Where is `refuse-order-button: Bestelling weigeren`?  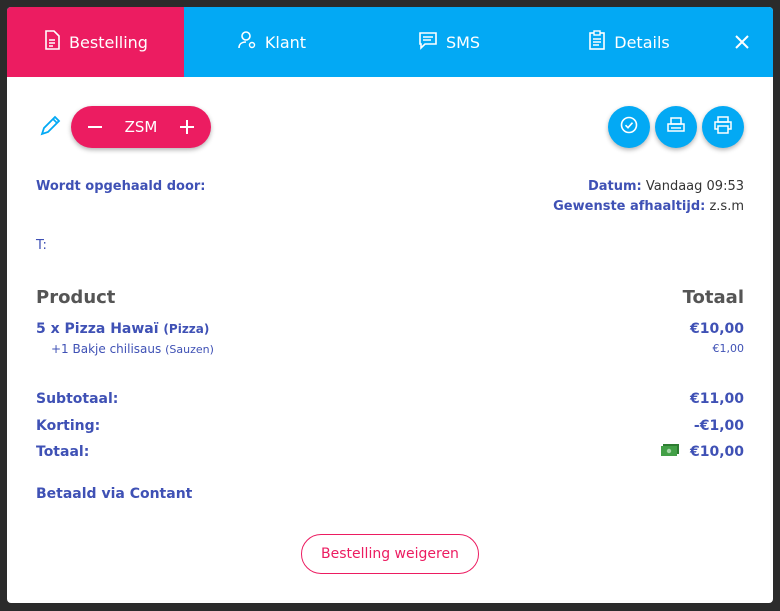 refuse-order-button: Bestelling weigeren is located at coordinates (390, 554).